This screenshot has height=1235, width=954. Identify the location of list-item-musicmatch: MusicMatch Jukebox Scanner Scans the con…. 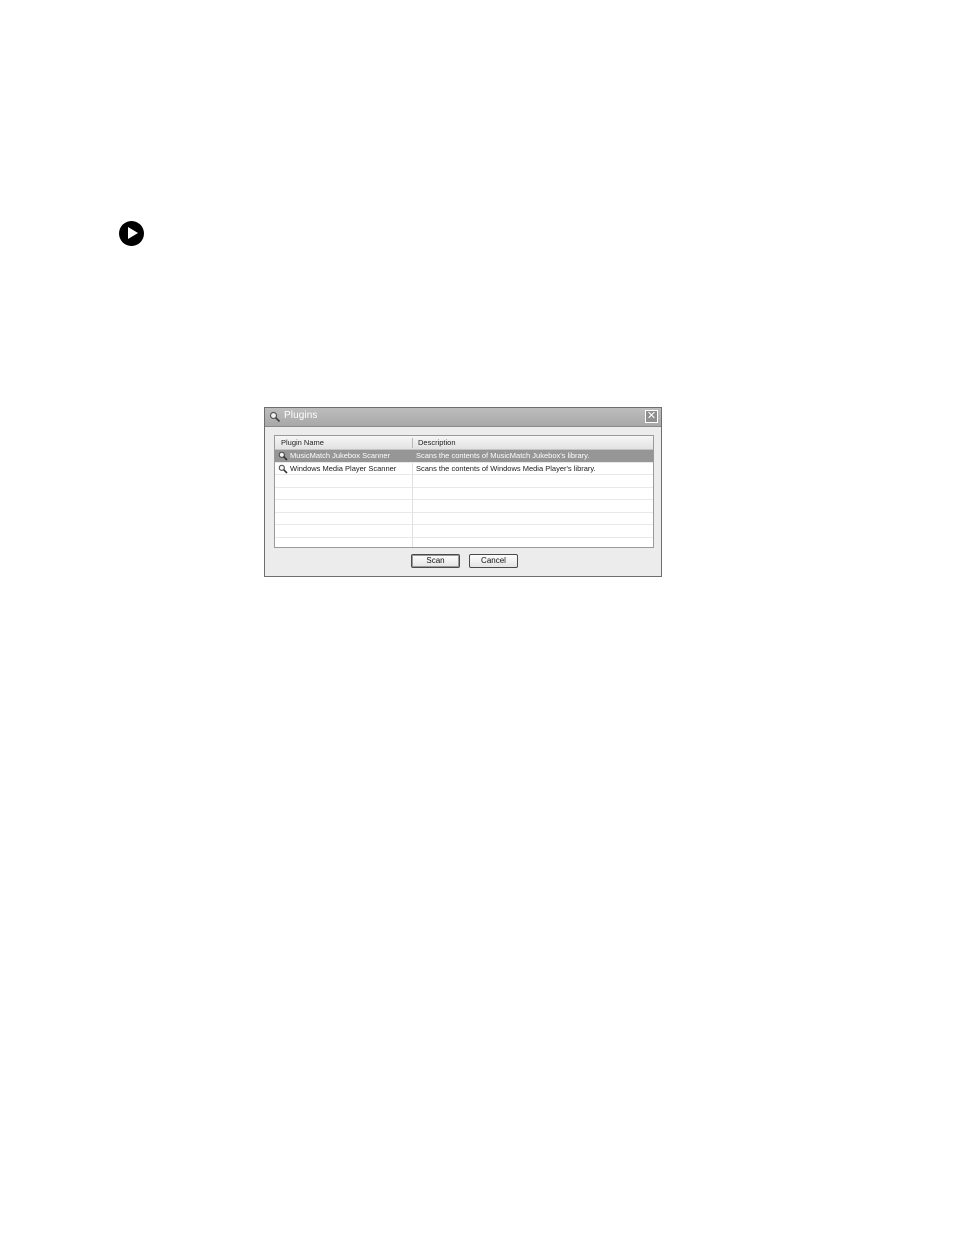
(464, 456).